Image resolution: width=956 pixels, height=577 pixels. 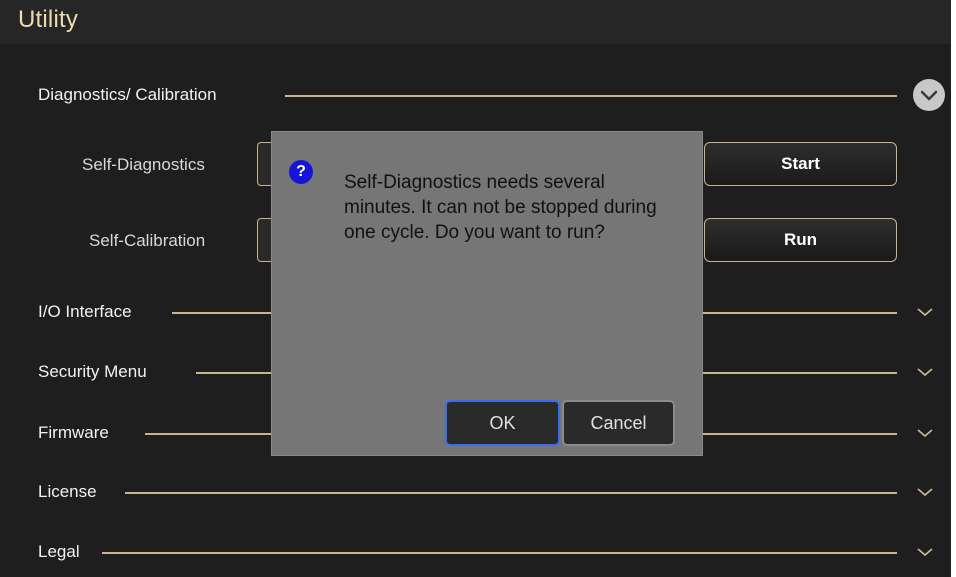 I want to click on section-diagnostics-calibration: Diagnostics/ Calibration, so click(x=475, y=95).